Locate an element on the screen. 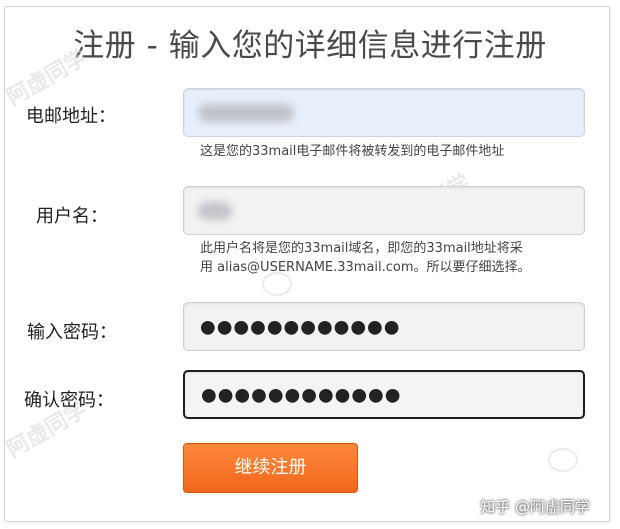 The height and width of the screenshot is (529, 620). username-hint-line2: 用 alias@USERNAME.33mail.com。所以要仔细选择。 is located at coordinates (365, 267).